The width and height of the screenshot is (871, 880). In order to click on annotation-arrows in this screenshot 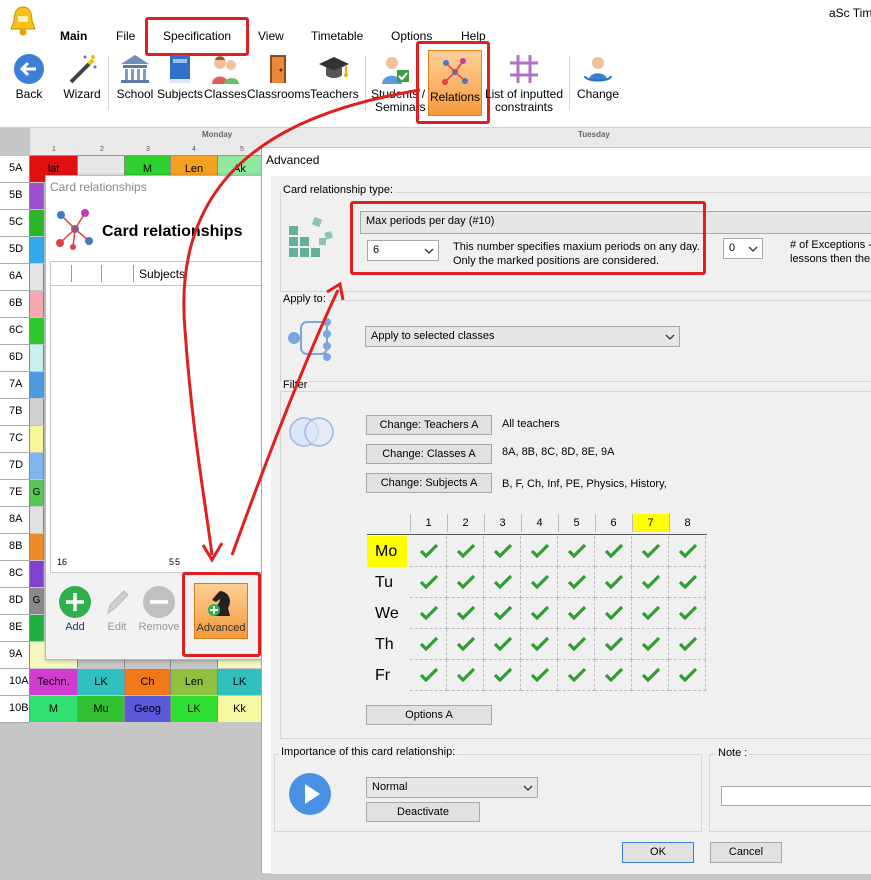, I will do `click(301, 325)`.